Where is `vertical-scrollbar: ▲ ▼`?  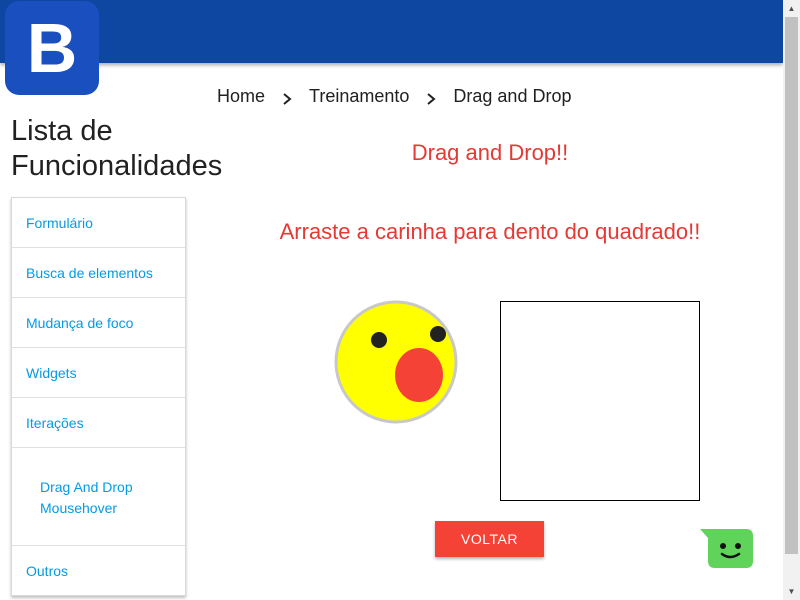
vertical-scrollbar: ▲ ▼ is located at coordinates (791, 300).